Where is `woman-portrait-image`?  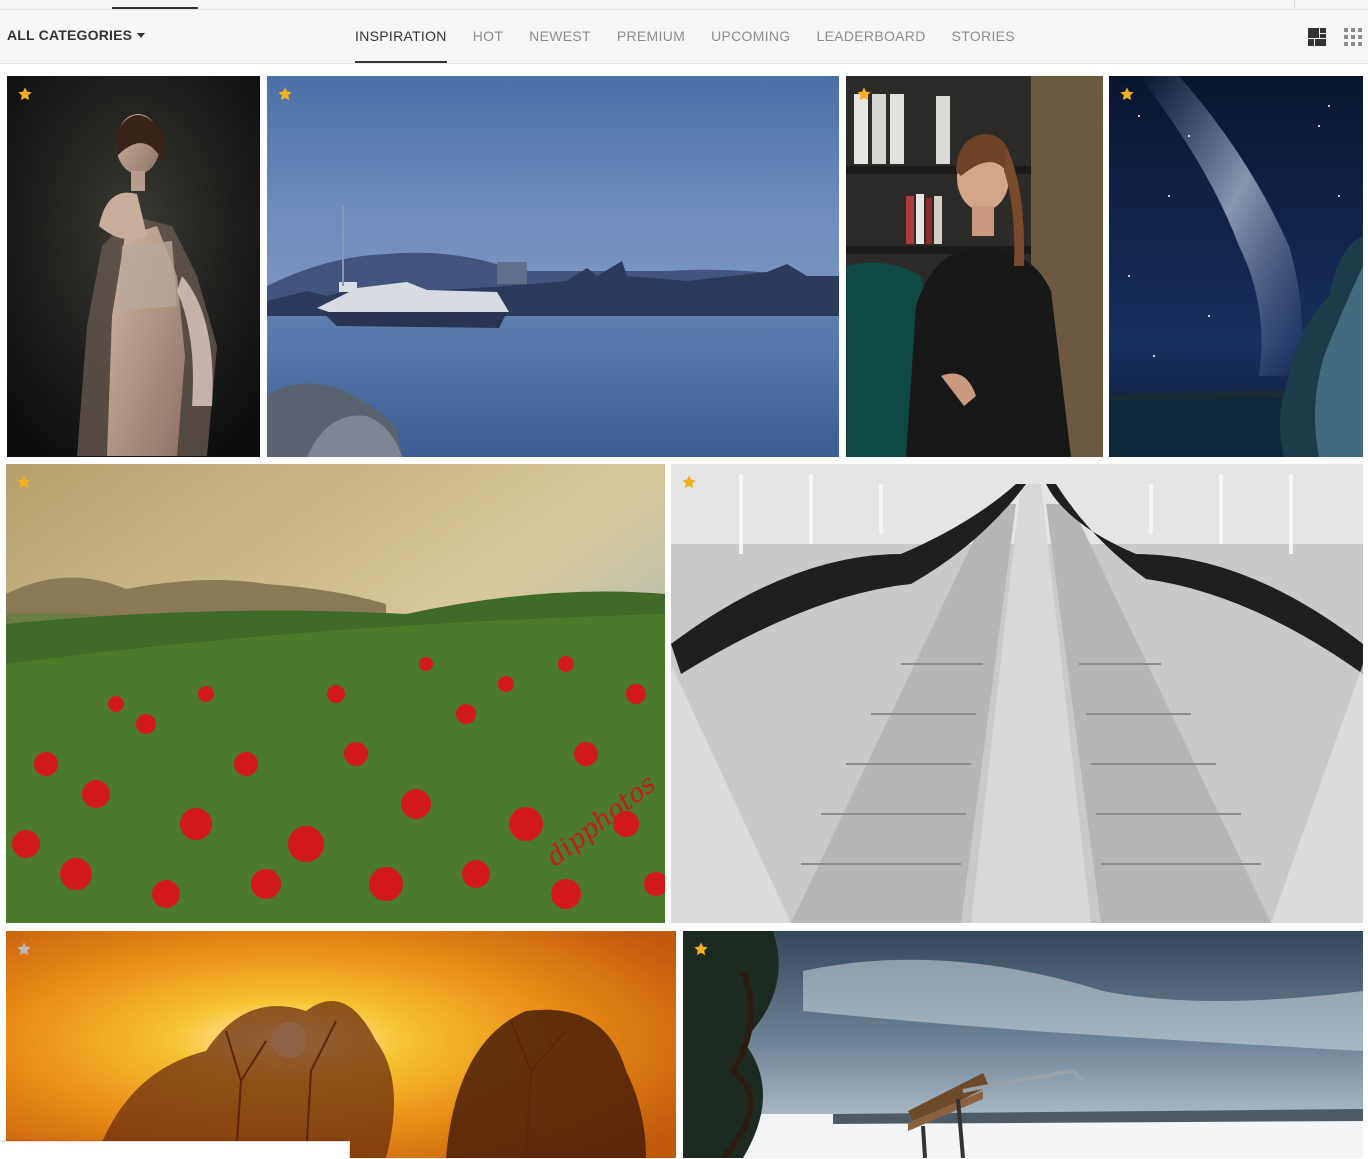 woman-portrait-image is located at coordinates (133, 266).